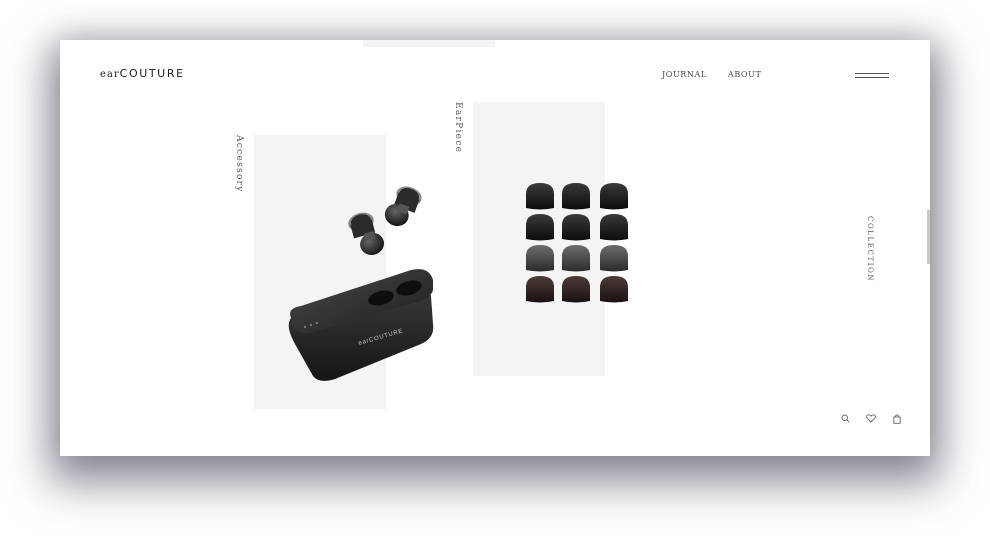 This screenshot has height=536, width=990. I want to click on heart-icon, so click(871, 418).